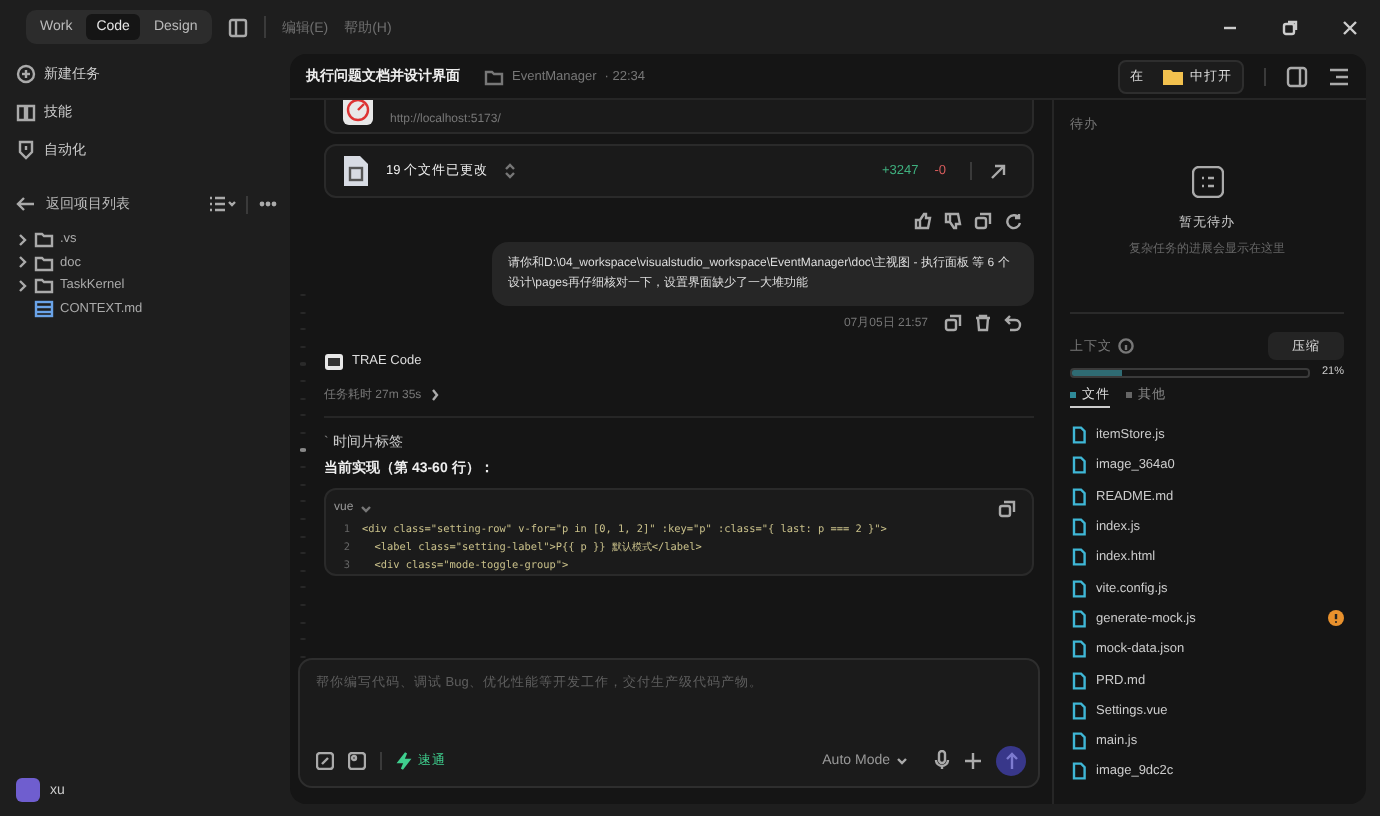 The image size is (1380, 816). What do you see at coordinates (357, 760) in the screenshot?
I see `image-icon` at bounding box center [357, 760].